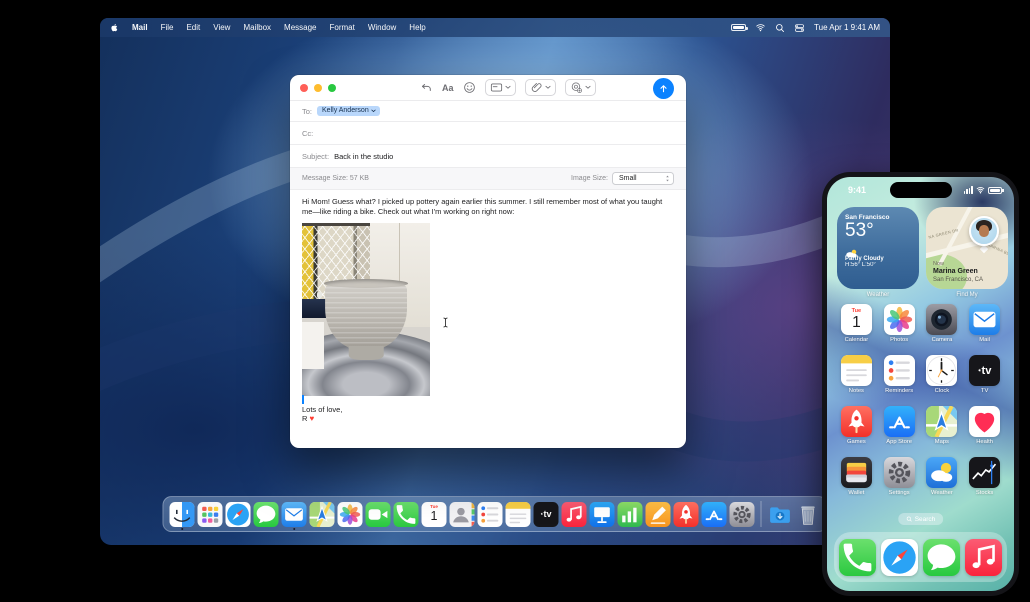  Describe the element at coordinates (740, 27) in the screenshot. I see `battery-icon` at that location.